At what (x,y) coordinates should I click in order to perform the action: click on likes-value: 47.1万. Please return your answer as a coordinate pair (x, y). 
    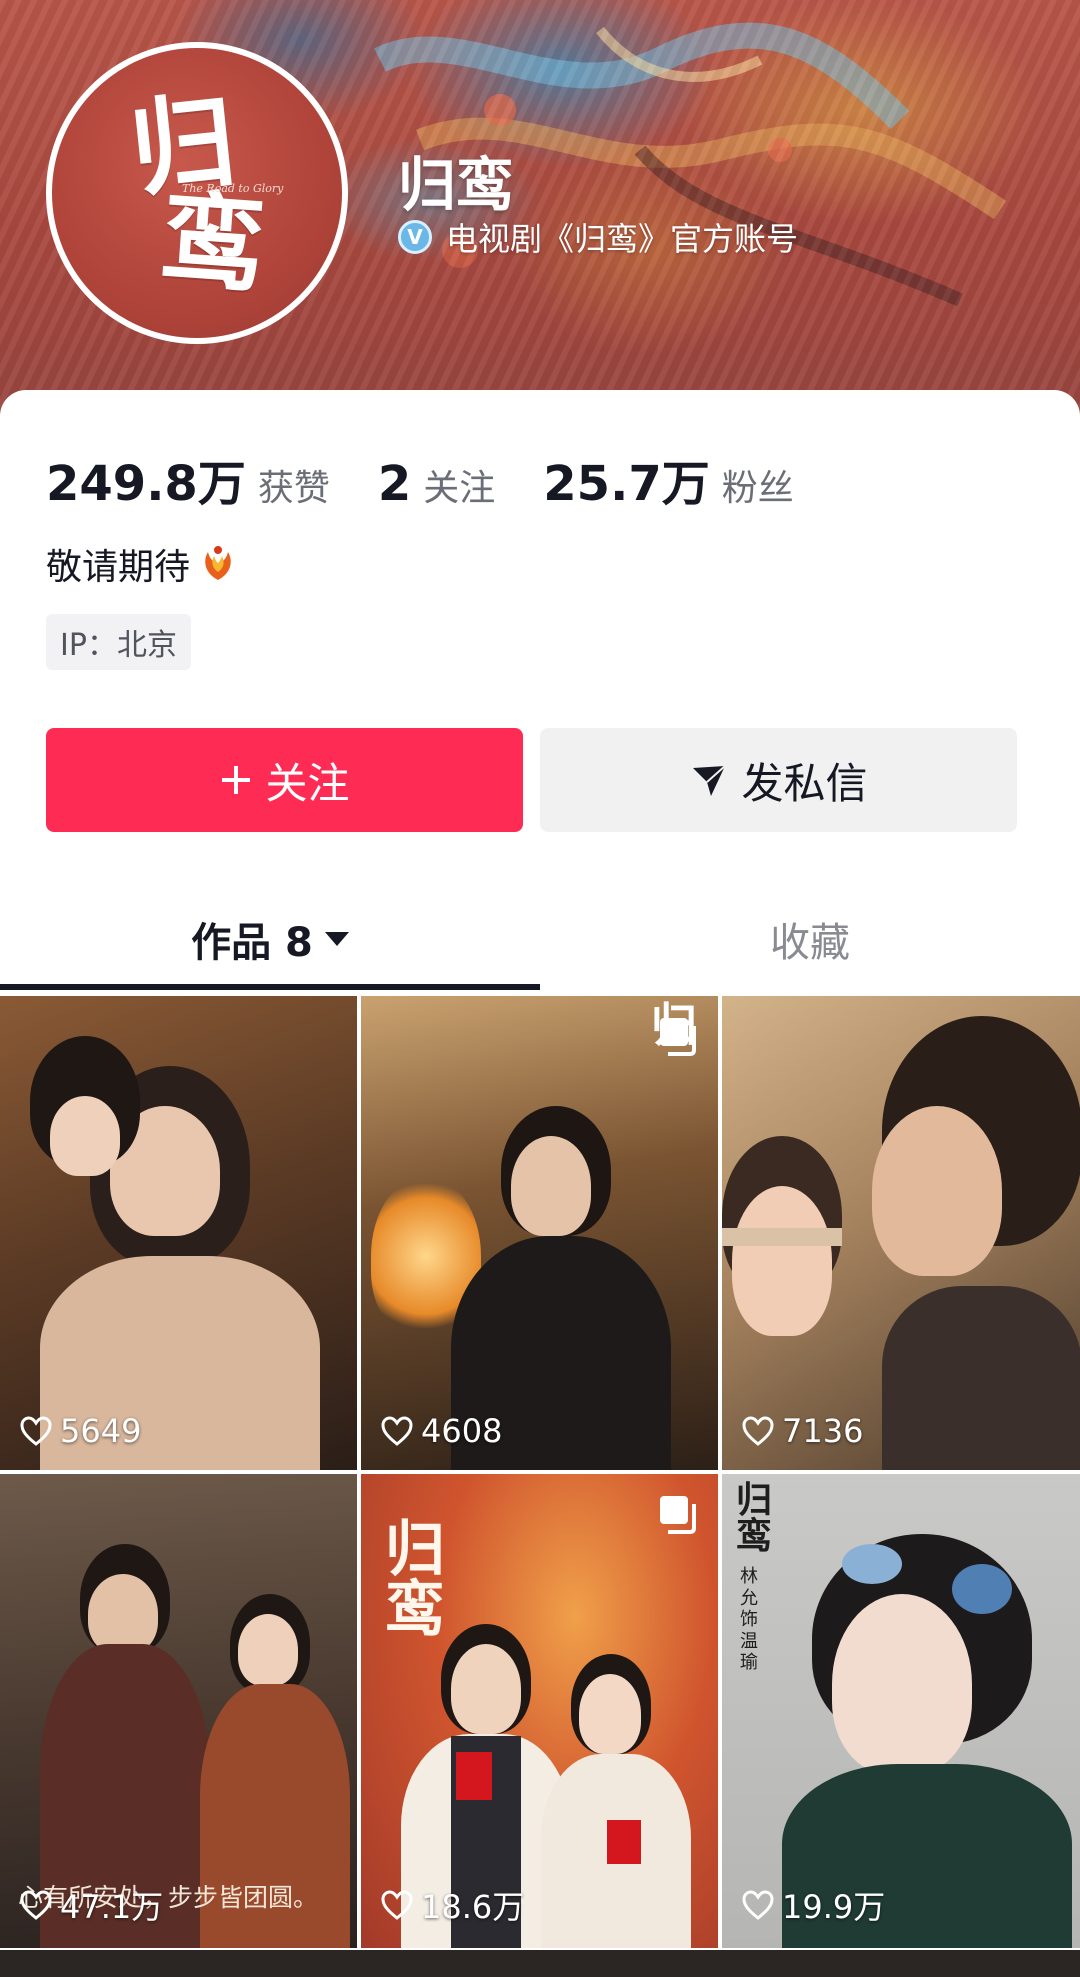
    Looking at the image, I should click on (112, 1907).